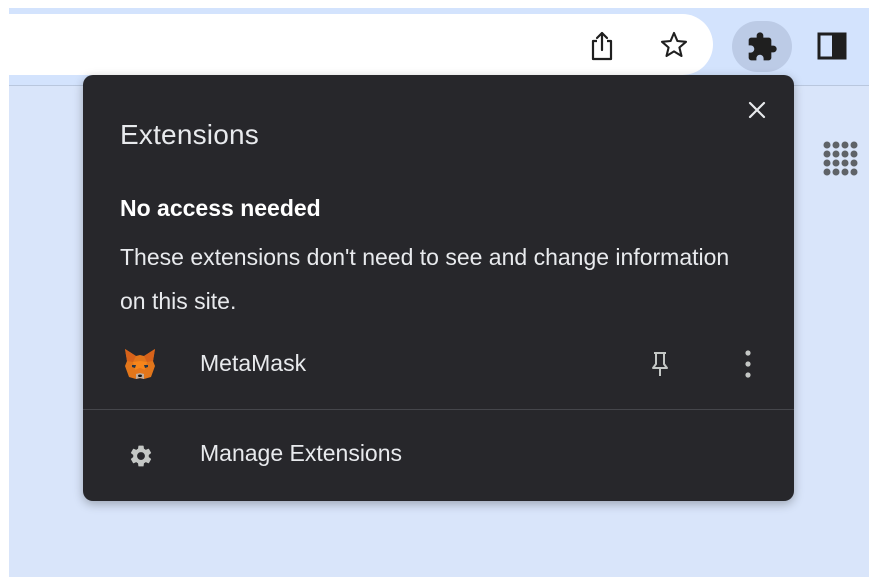 The width and height of the screenshot is (869, 577). I want to click on apps-grid-icon, so click(840, 158).